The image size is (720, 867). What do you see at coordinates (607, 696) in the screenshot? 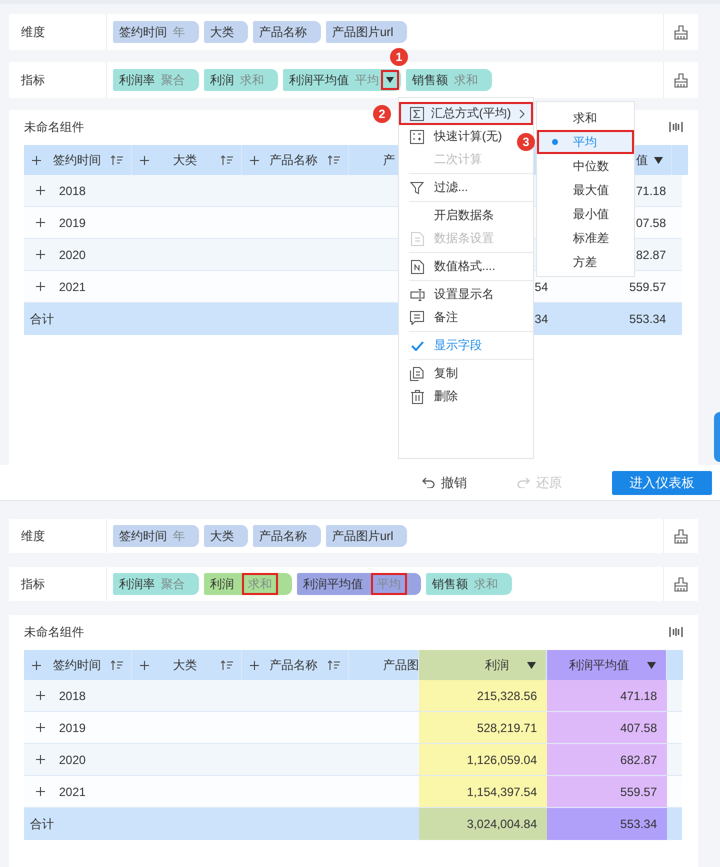
I see `table-cell: 471.18` at bounding box center [607, 696].